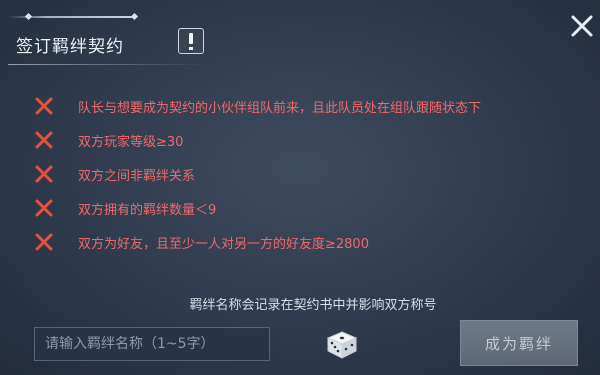 Image resolution: width=600 pixels, height=375 pixels. What do you see at coordinates (108, 64) in the screenshot?
I see `title-underline` at bounding box center [108, 64].